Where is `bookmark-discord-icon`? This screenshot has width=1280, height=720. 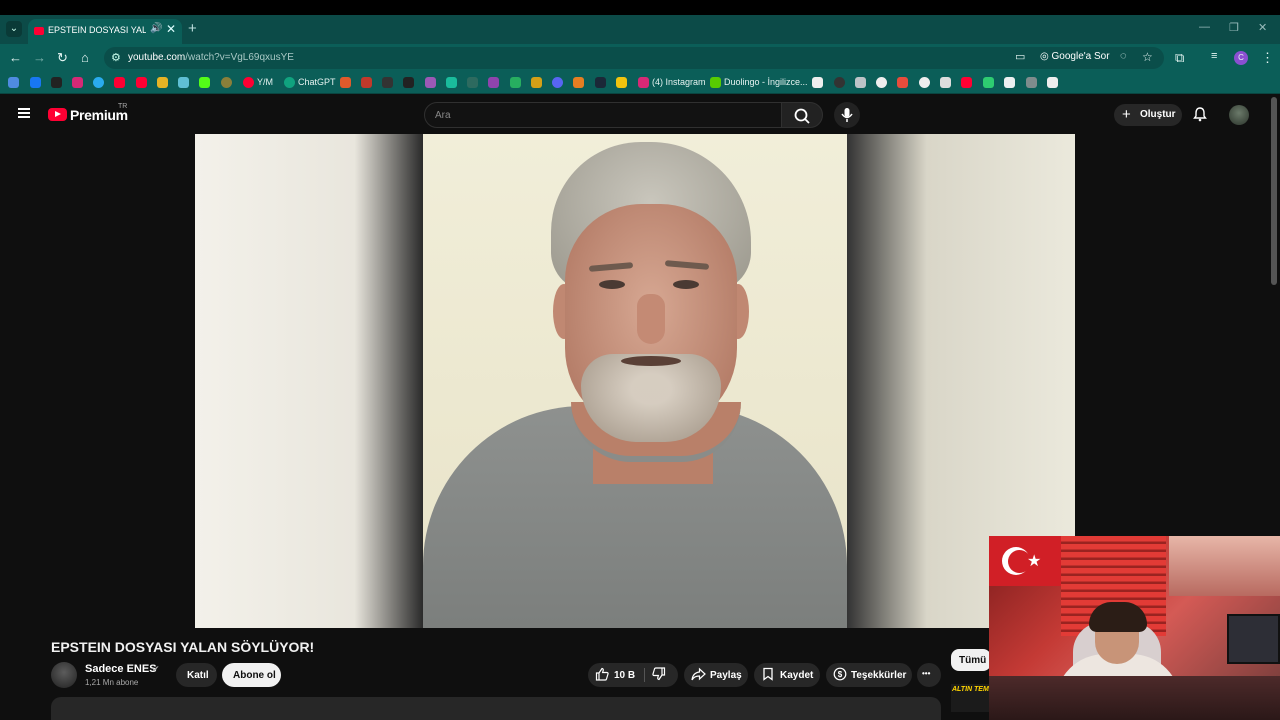 bookmark-discord-icon is located at coordinates (557, 82).